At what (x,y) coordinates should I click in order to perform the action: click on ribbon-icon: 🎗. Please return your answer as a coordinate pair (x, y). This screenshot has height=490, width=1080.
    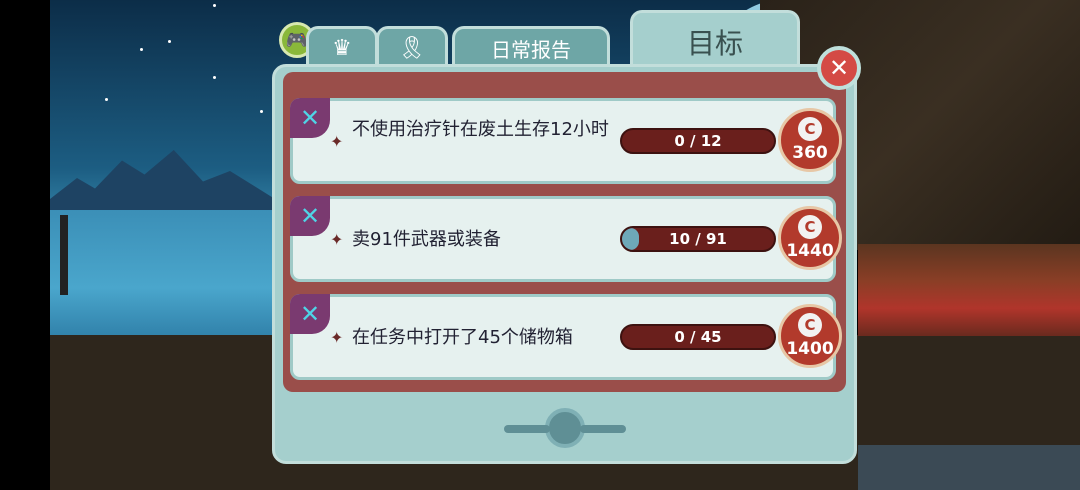
    Looking at the image, I should click on (412, 48).